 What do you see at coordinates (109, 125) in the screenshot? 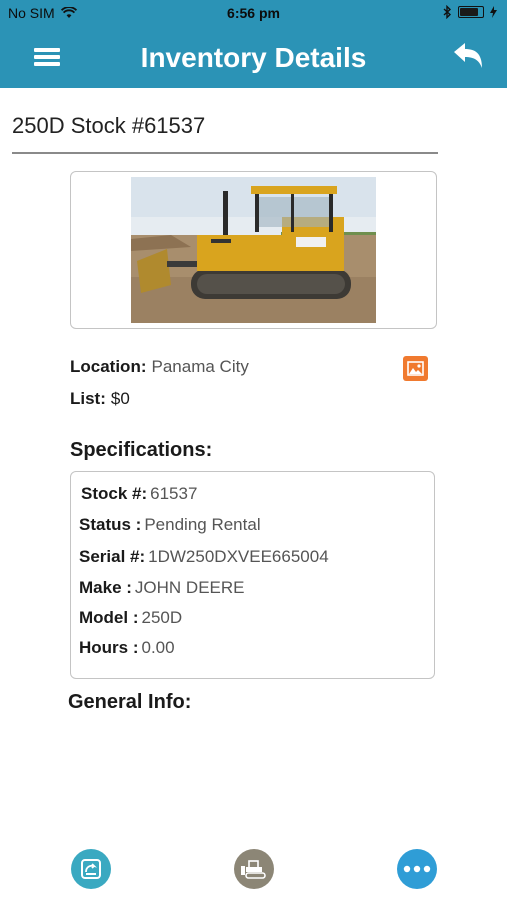
I see `item-title: 250D Stock #61537` at bounding box center [109, 125].